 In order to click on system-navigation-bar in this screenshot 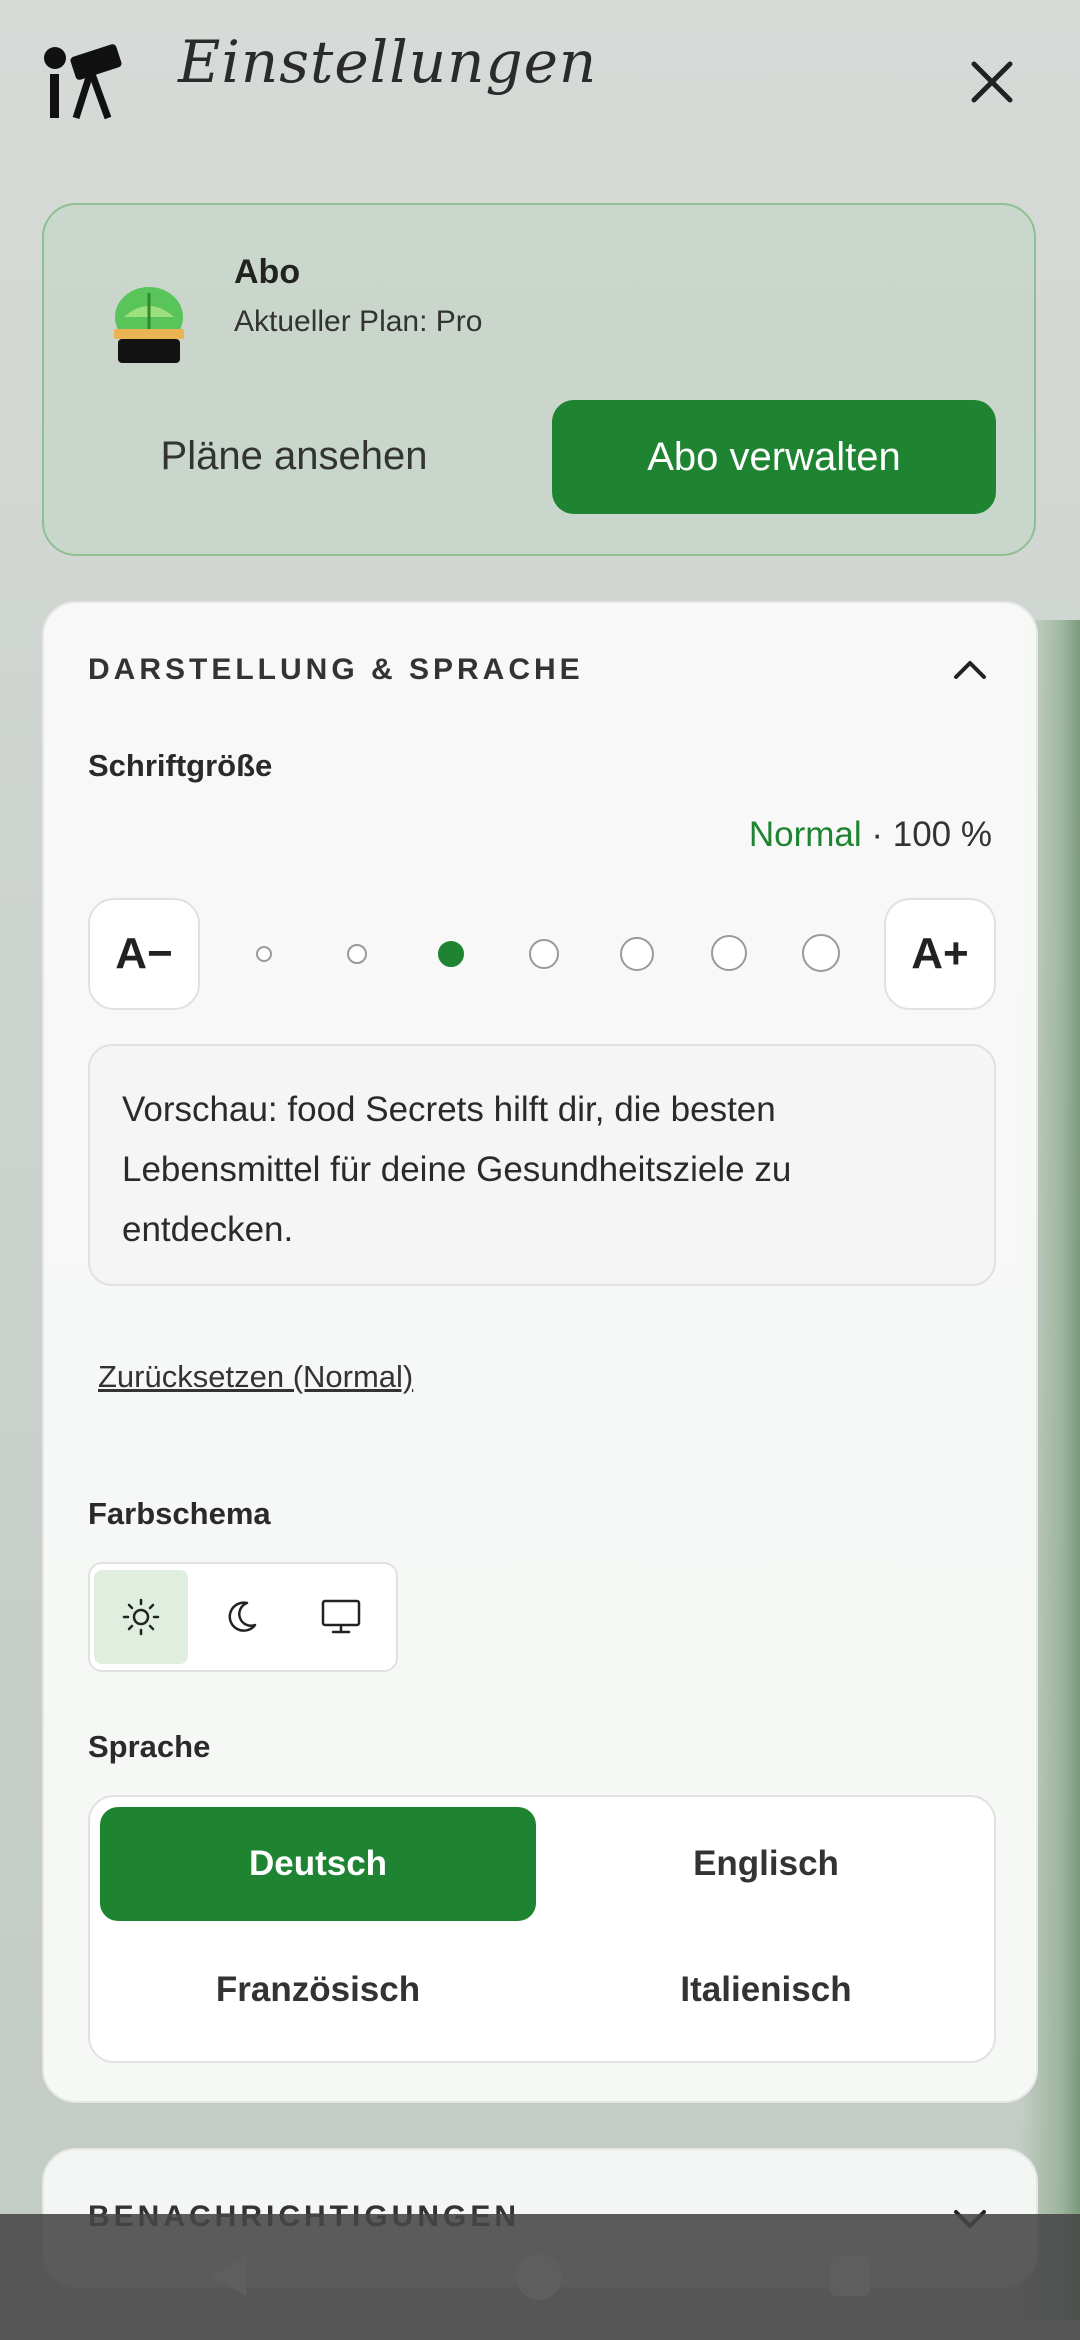, I will do `click(540, 2277)`.